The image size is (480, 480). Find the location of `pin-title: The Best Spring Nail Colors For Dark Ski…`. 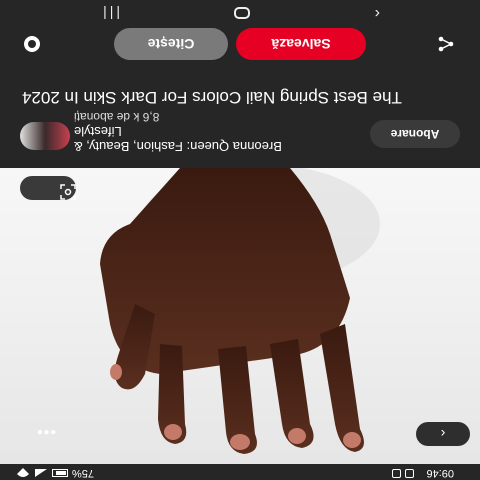

pin-title: The Best Spring Nail Colors For Dark Ski… is located at coordinates (212, 97).